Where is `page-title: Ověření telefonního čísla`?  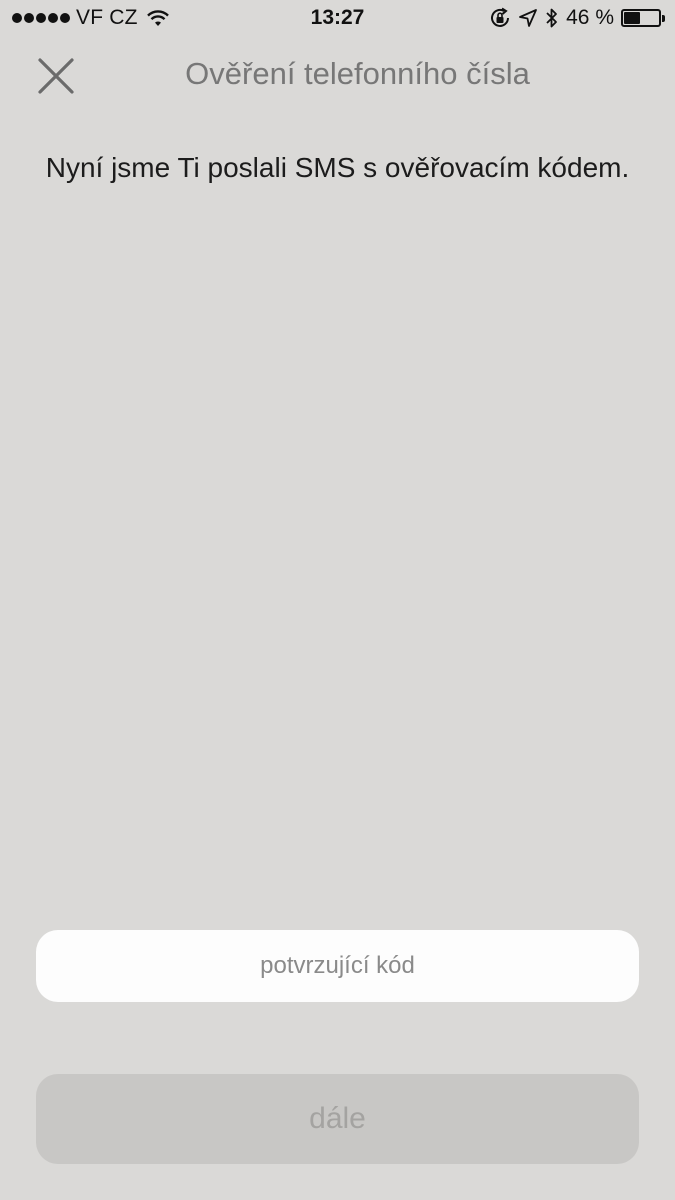
page-title: Ověření telefonního čísla is located at coordinates (357, 73).